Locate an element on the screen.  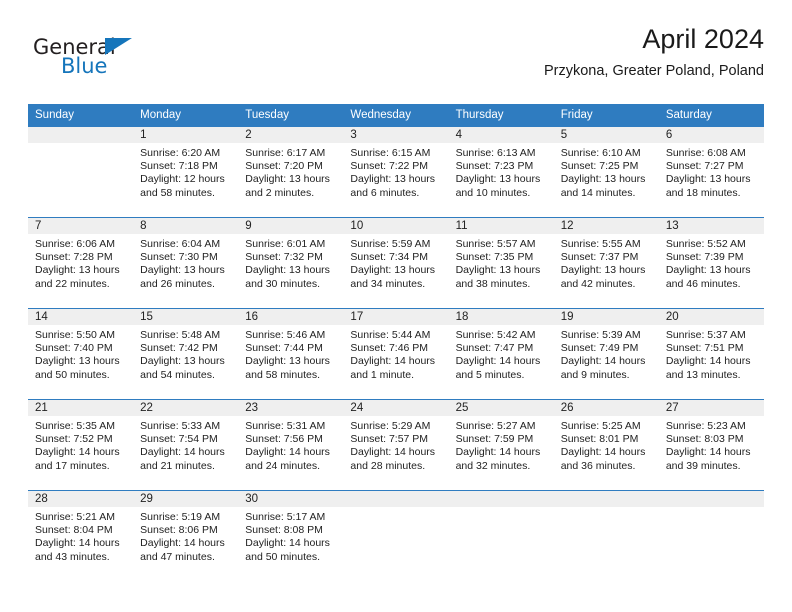
sunrise-text: Sunrise: 5:42 AM is located at coordinates (495, 335).